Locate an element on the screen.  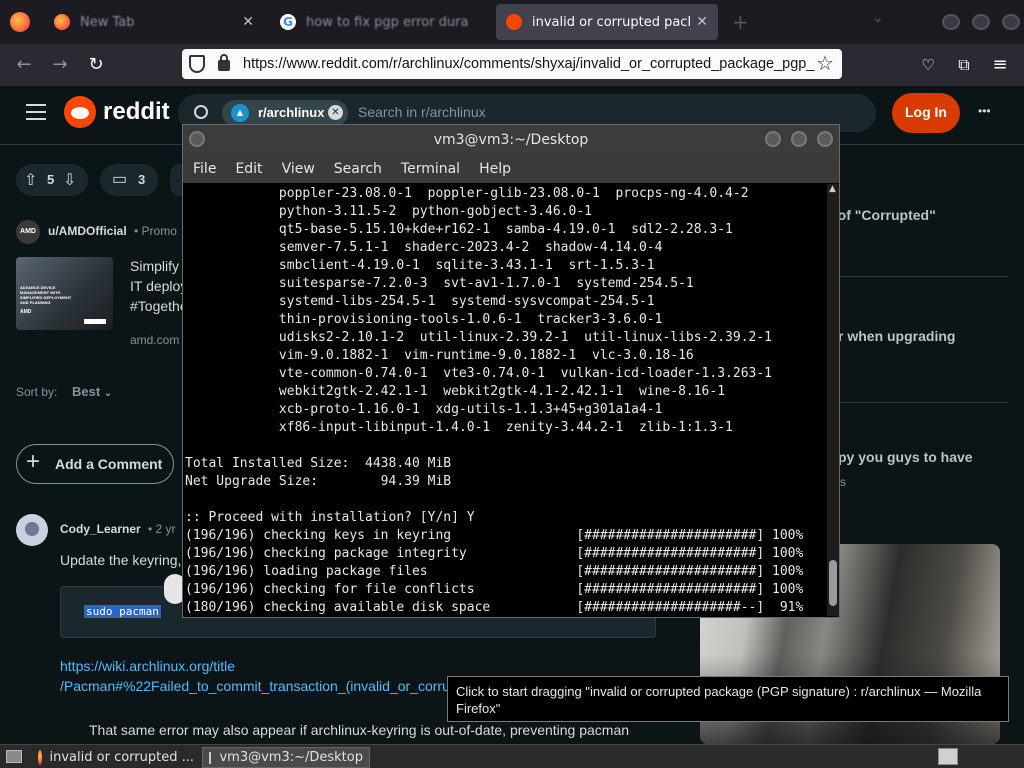
promoted-label: • Promo is located at coordinates (155, 231).